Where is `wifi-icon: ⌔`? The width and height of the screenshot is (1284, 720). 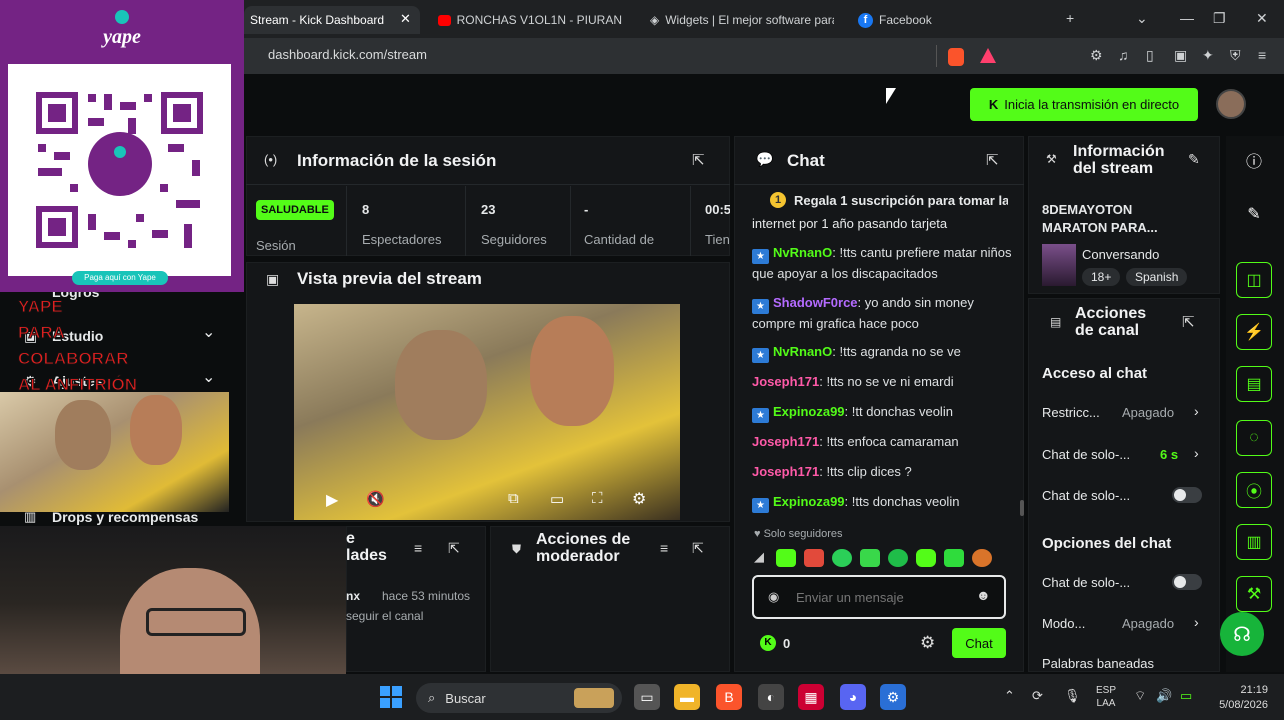
wifi-icon: ⌔ is located at coordinates (1140, 696).